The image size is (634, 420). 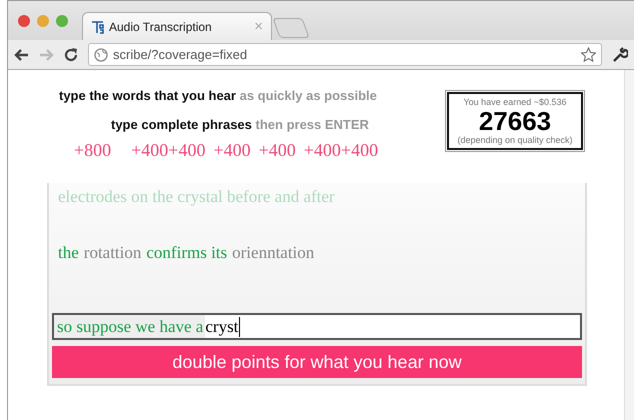 I want to click on transcript-word: orienntation, so click(x=273, y=253).